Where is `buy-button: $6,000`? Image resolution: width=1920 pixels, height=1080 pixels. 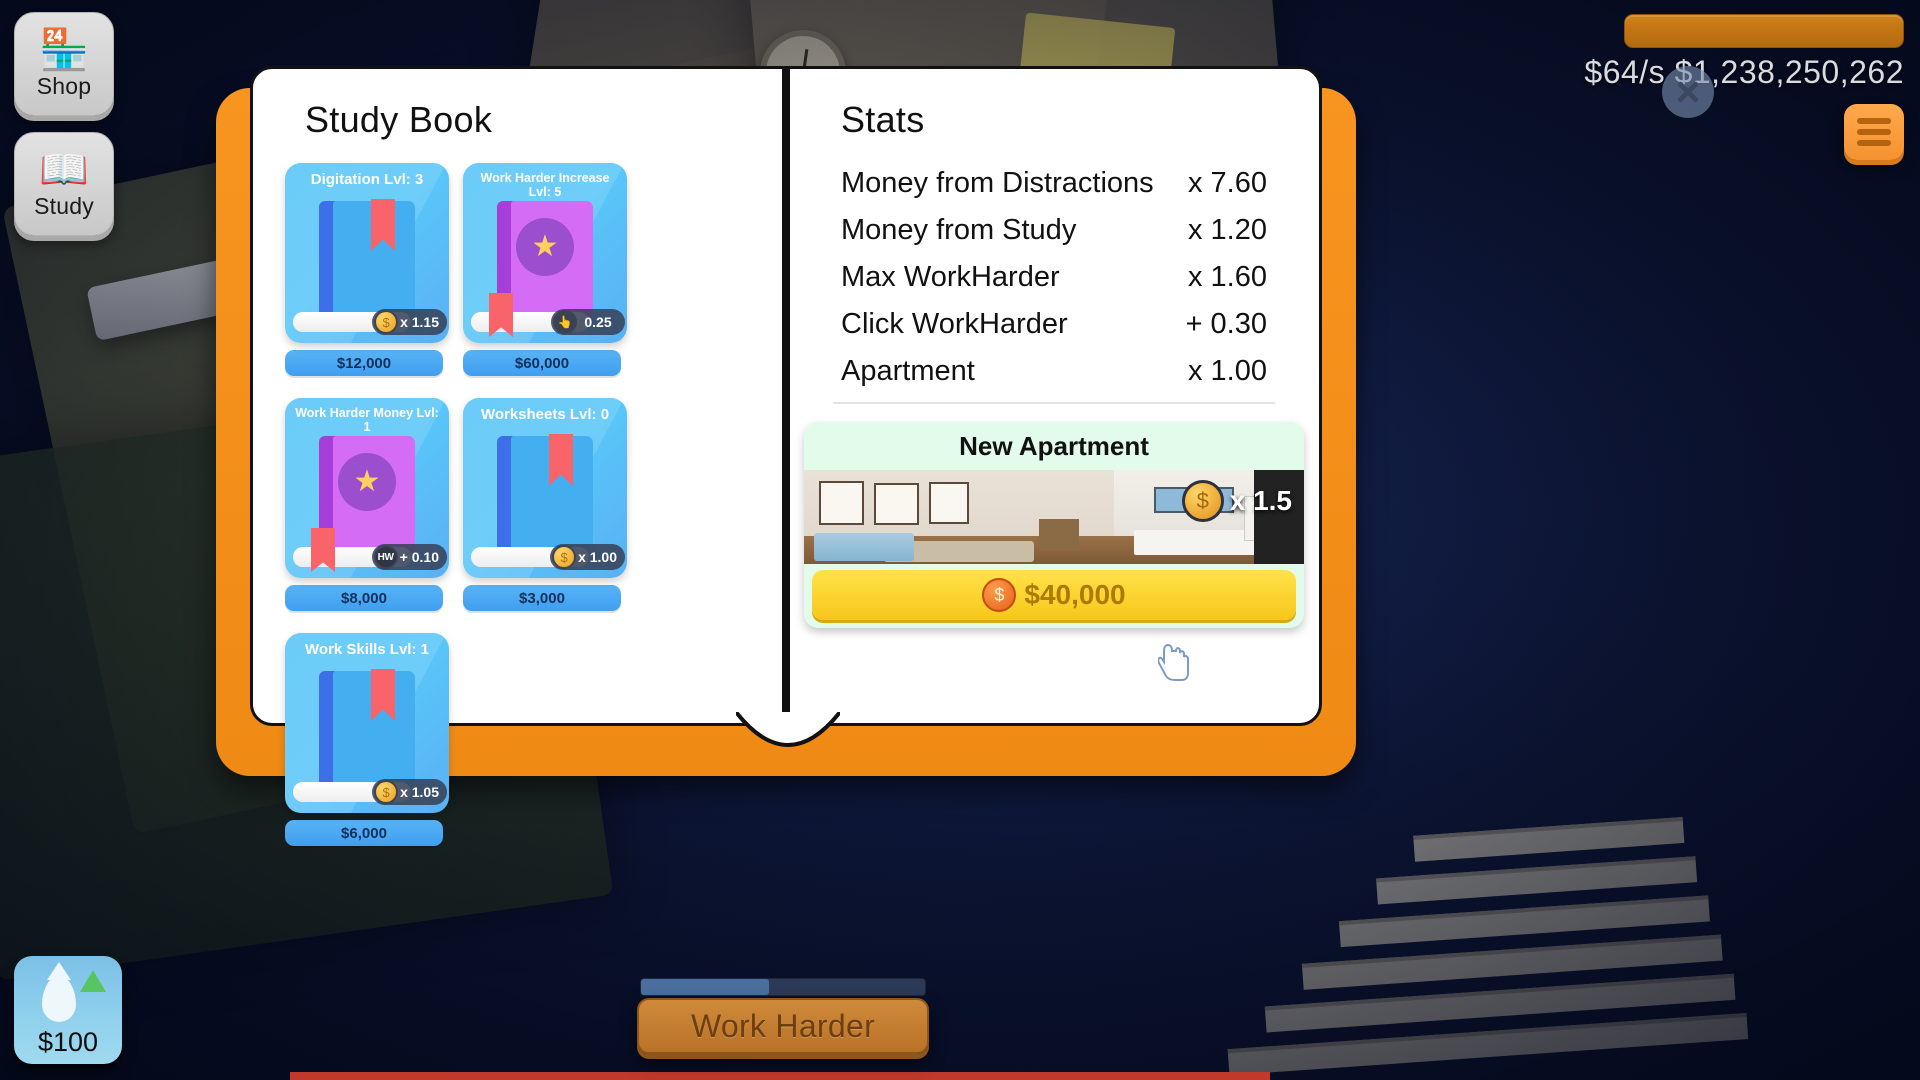
buy-button: $6,000 is located at coordinates (364, 833).